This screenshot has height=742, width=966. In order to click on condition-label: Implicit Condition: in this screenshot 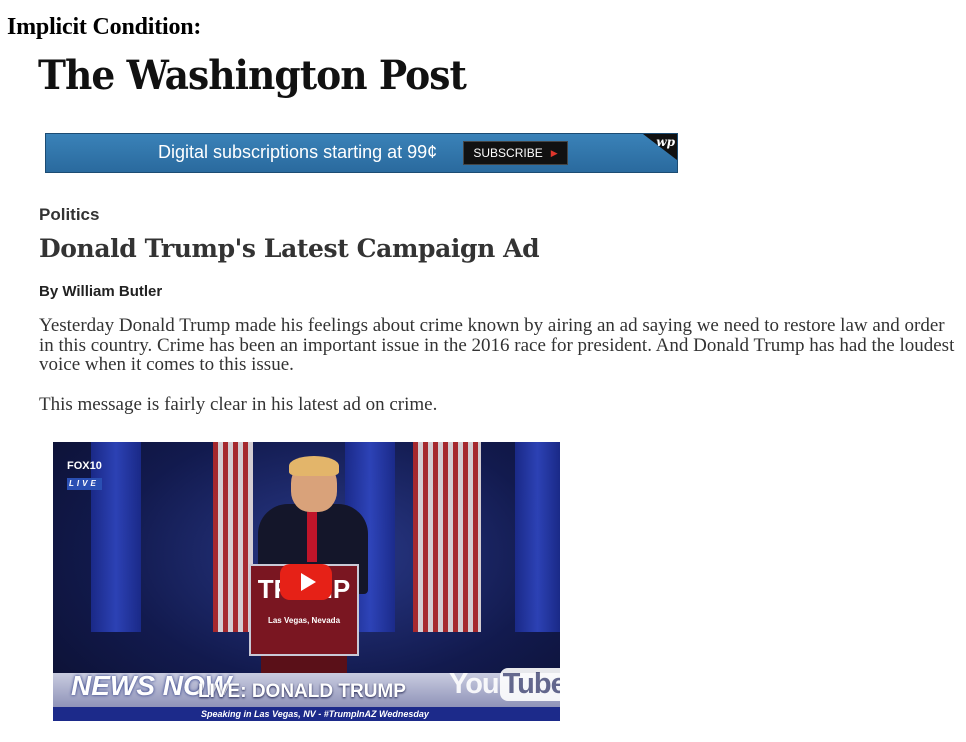, I will do `click(104, 27)`.